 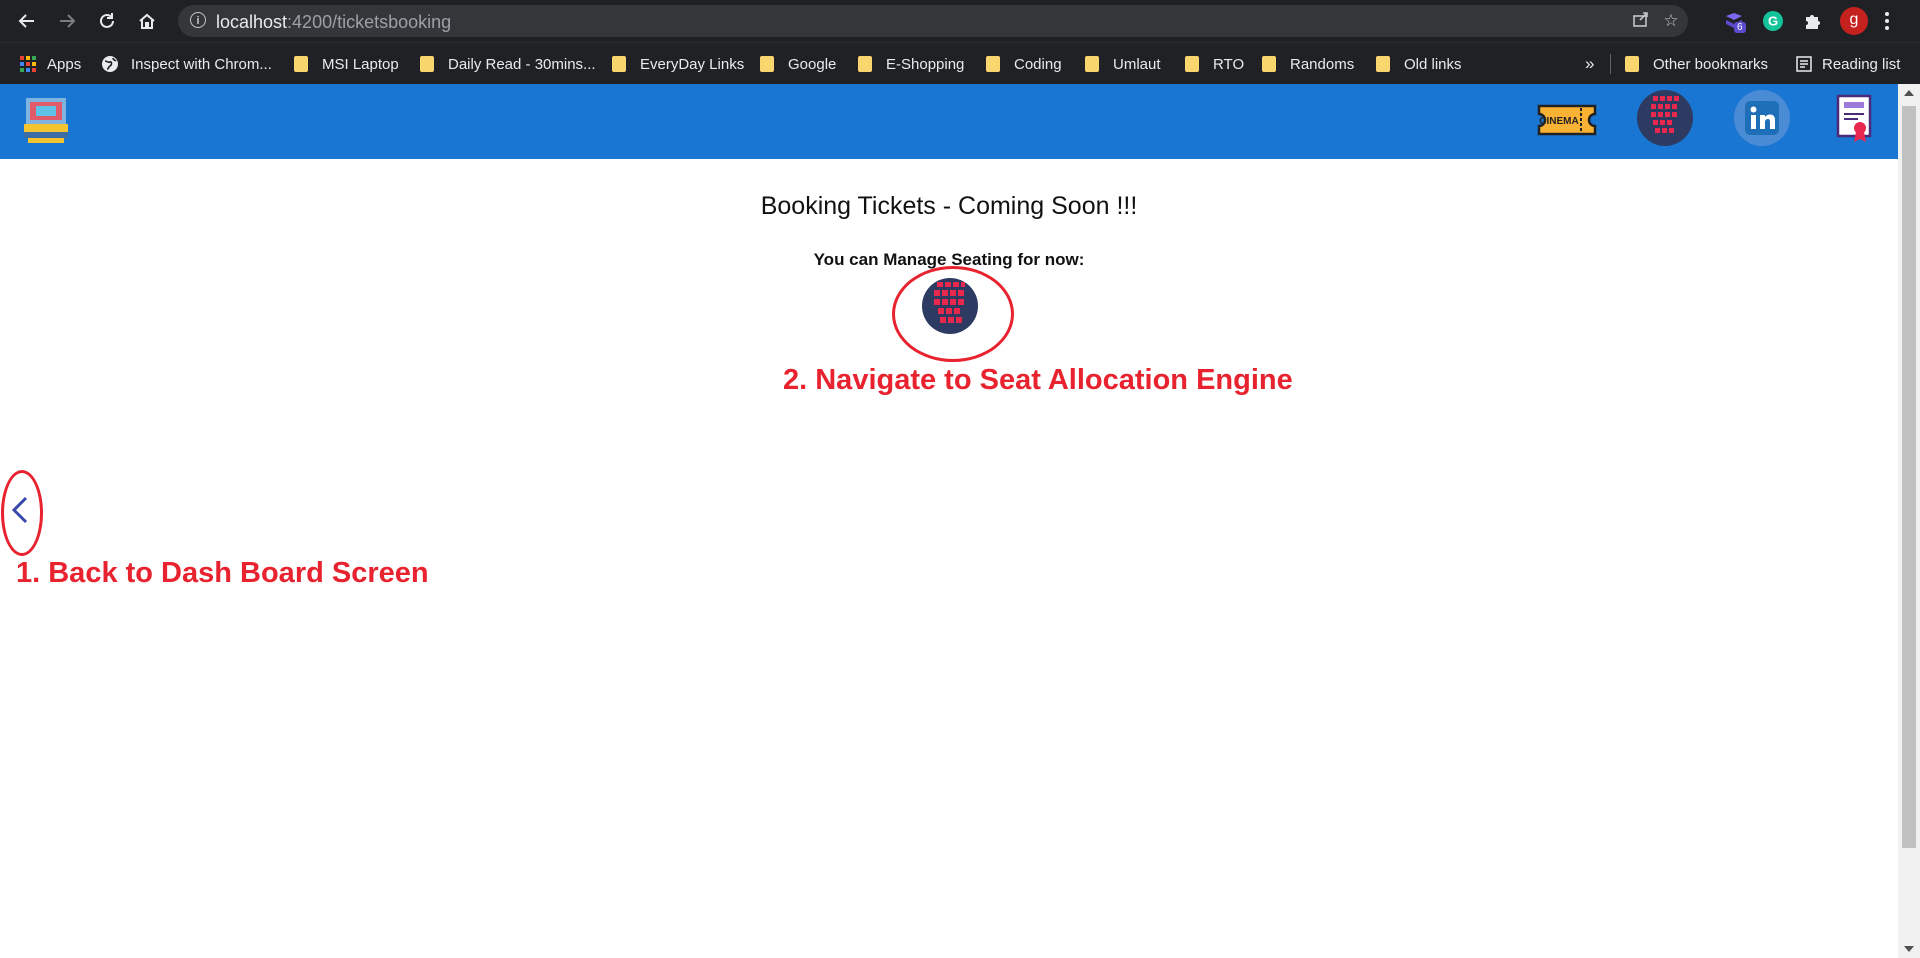 What do you see at coordinates (953, 314) in the screenshot?
I see `seat-link-highlight` at bounding box center [953, 314].